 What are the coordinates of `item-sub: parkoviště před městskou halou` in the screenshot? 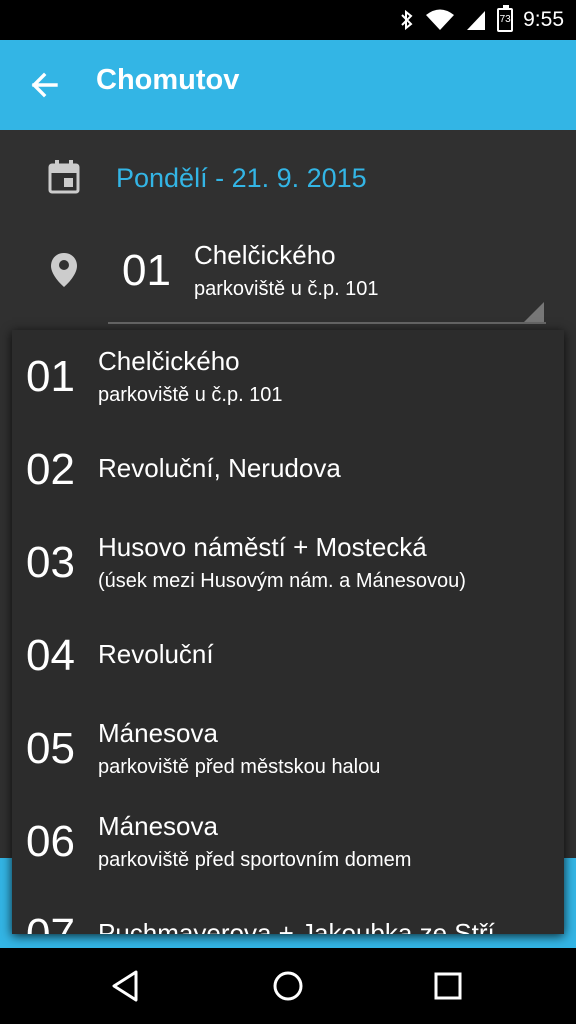 It's located at (239, 767).